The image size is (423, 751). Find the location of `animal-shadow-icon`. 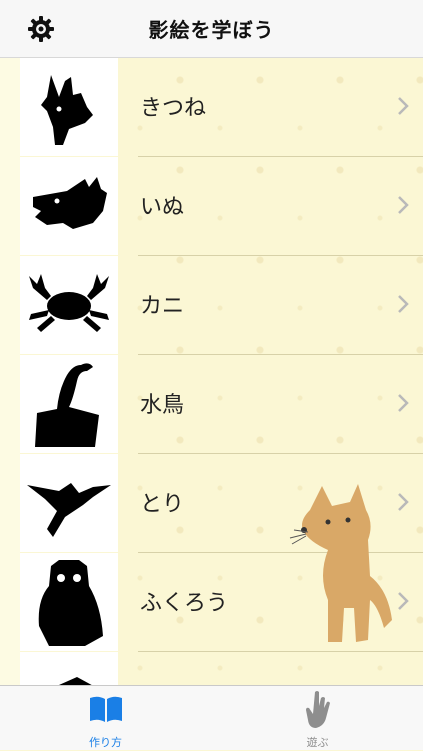

animal-shadow-icon is located at coordinates (69, 668).